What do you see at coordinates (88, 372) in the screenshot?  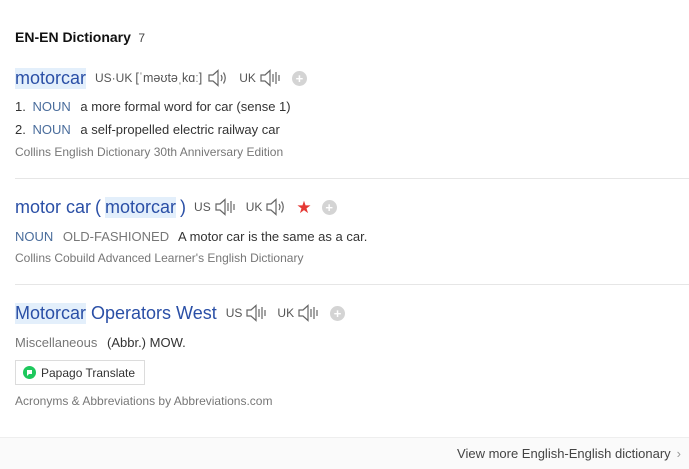 I see `papago-label: Papago Translate` at bounding box center [88, 372].